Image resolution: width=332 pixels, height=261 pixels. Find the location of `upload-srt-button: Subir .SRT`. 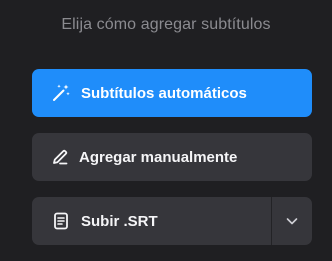

upload-srt-button: Subir .SRT is located at coordinates (151, 221).